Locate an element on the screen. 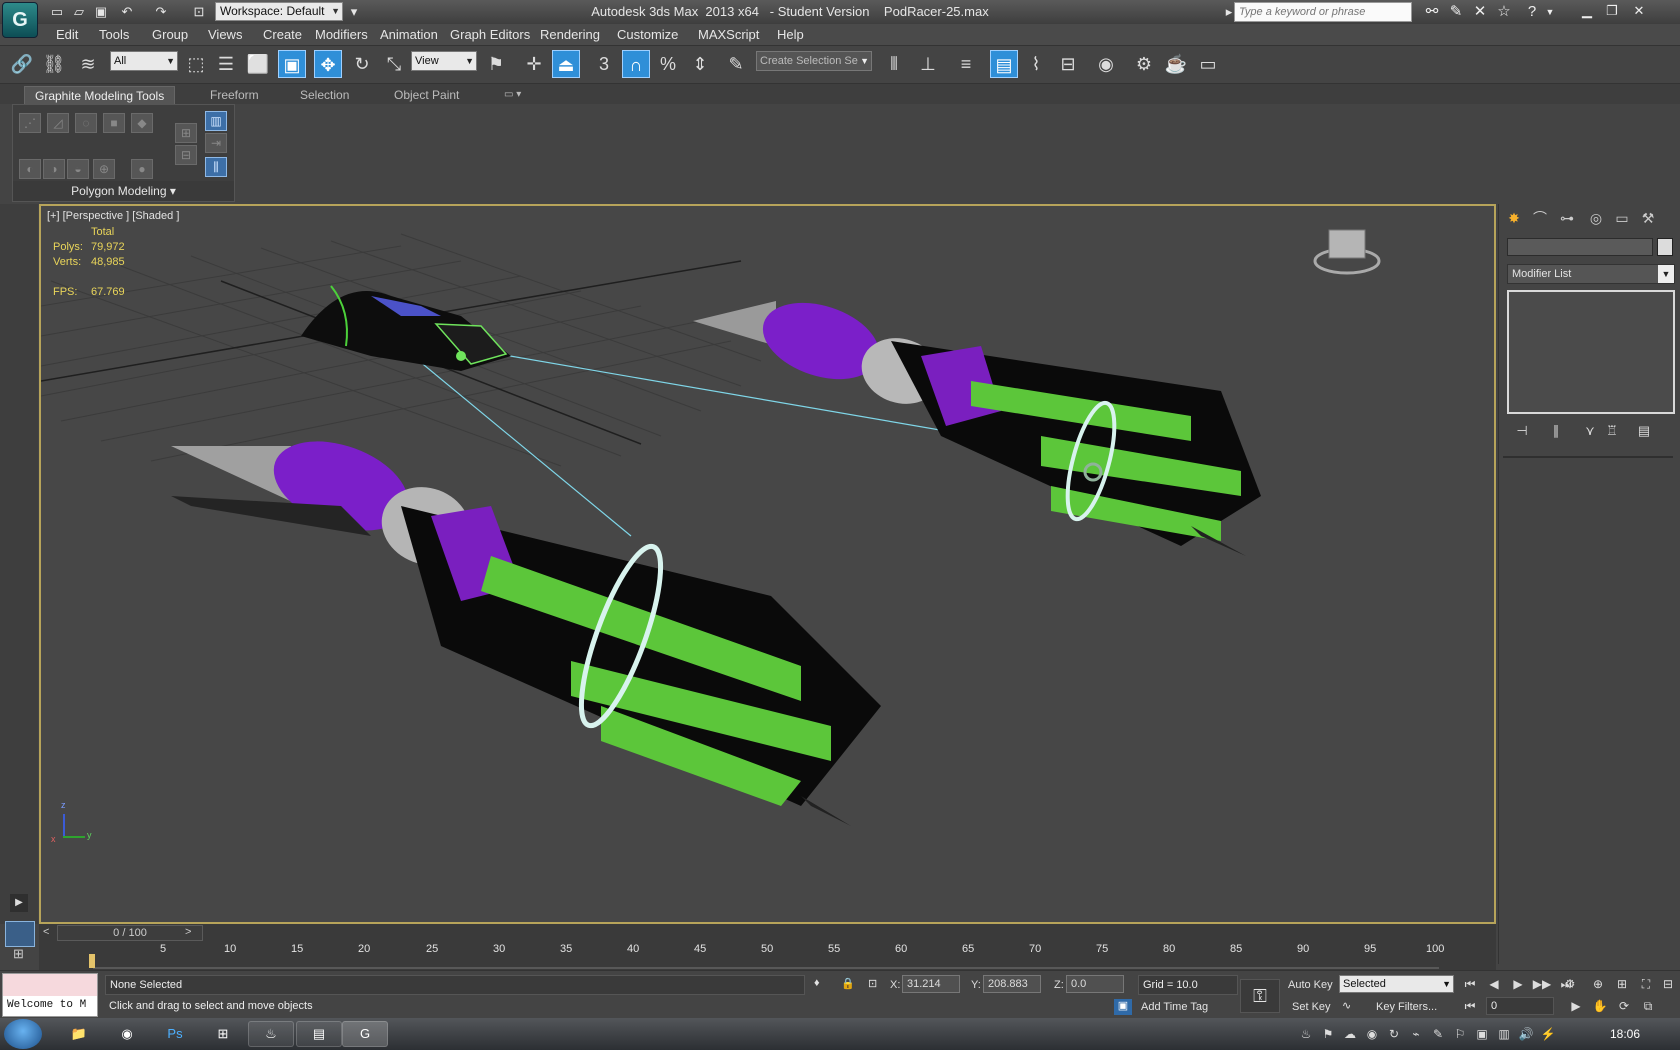 Image resolution: width=1680 pixels, height=1050 pixels. select-manipulate-icon: ✛ is located at coordinates (534, 64).